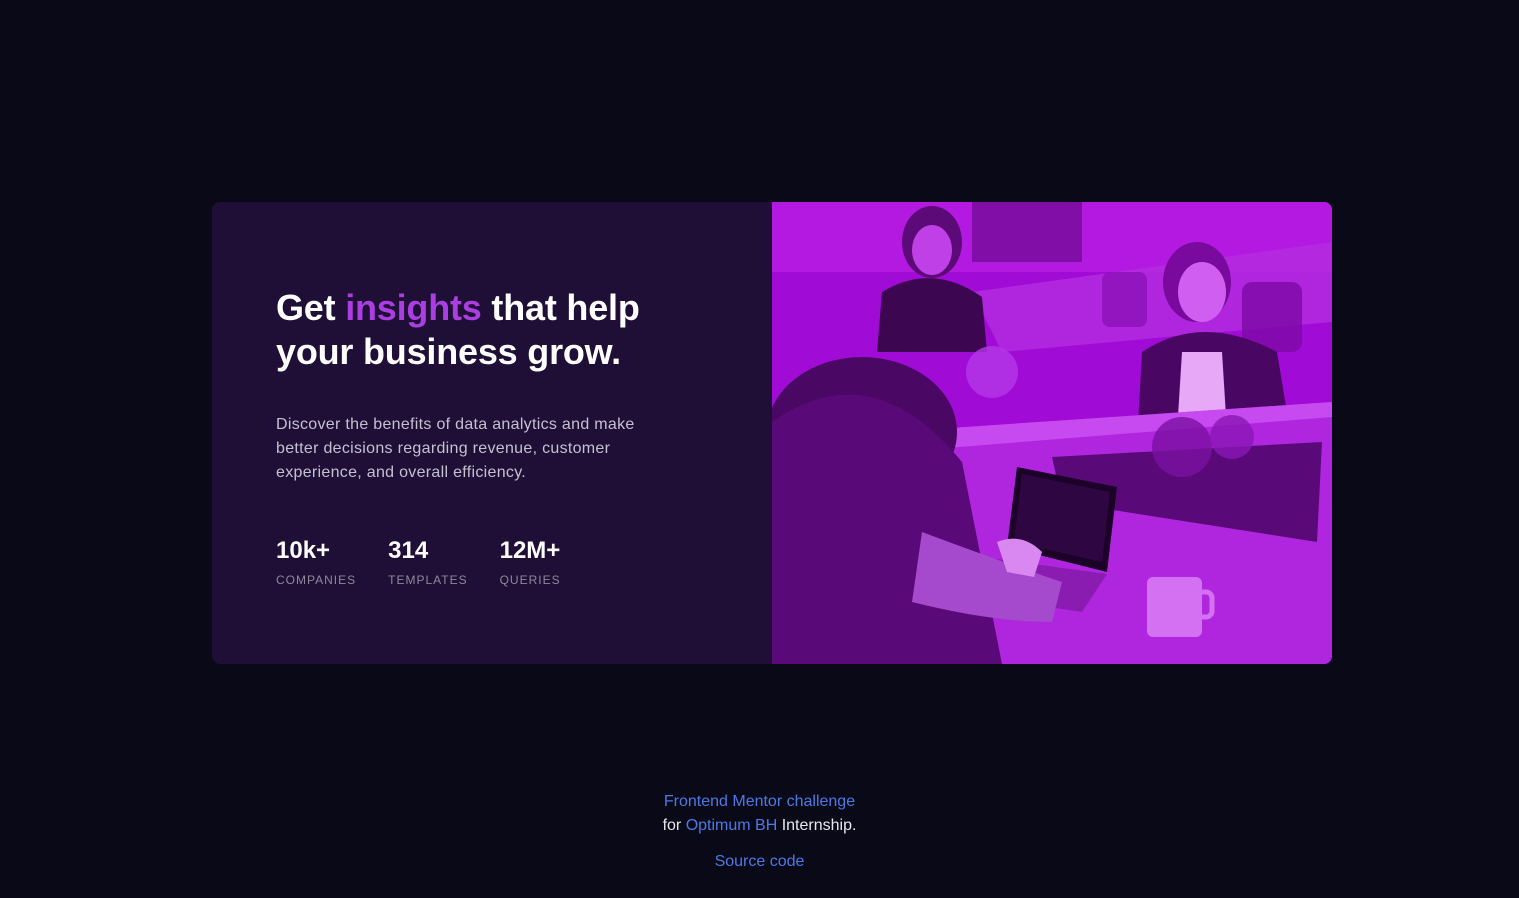  I want to click on internship-text: Internship., so click(817, 825).